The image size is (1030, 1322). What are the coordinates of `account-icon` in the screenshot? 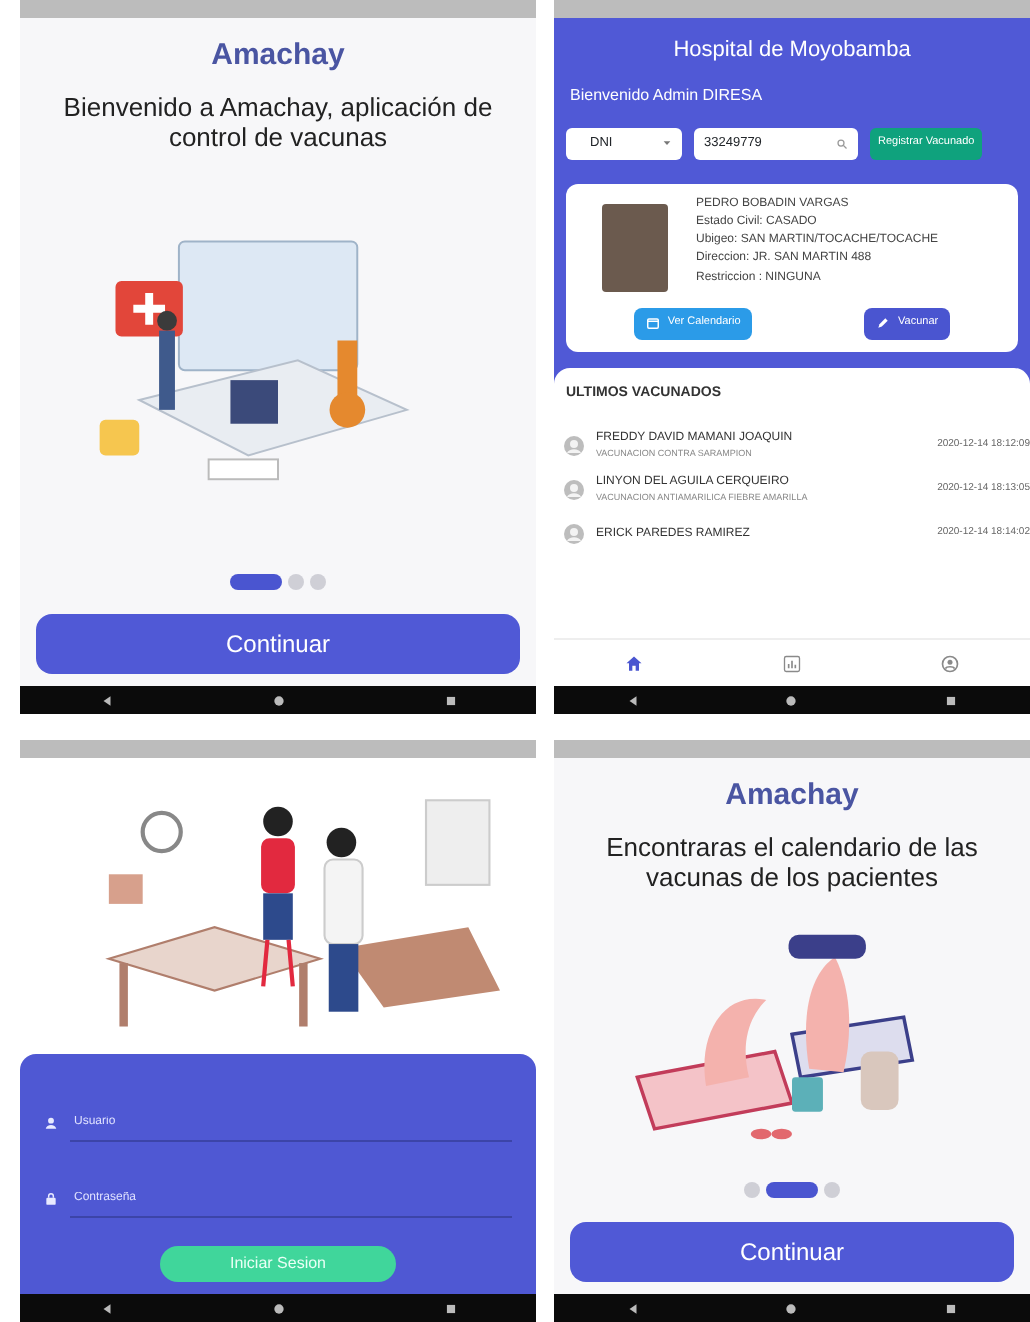 It's located at (950, 663).